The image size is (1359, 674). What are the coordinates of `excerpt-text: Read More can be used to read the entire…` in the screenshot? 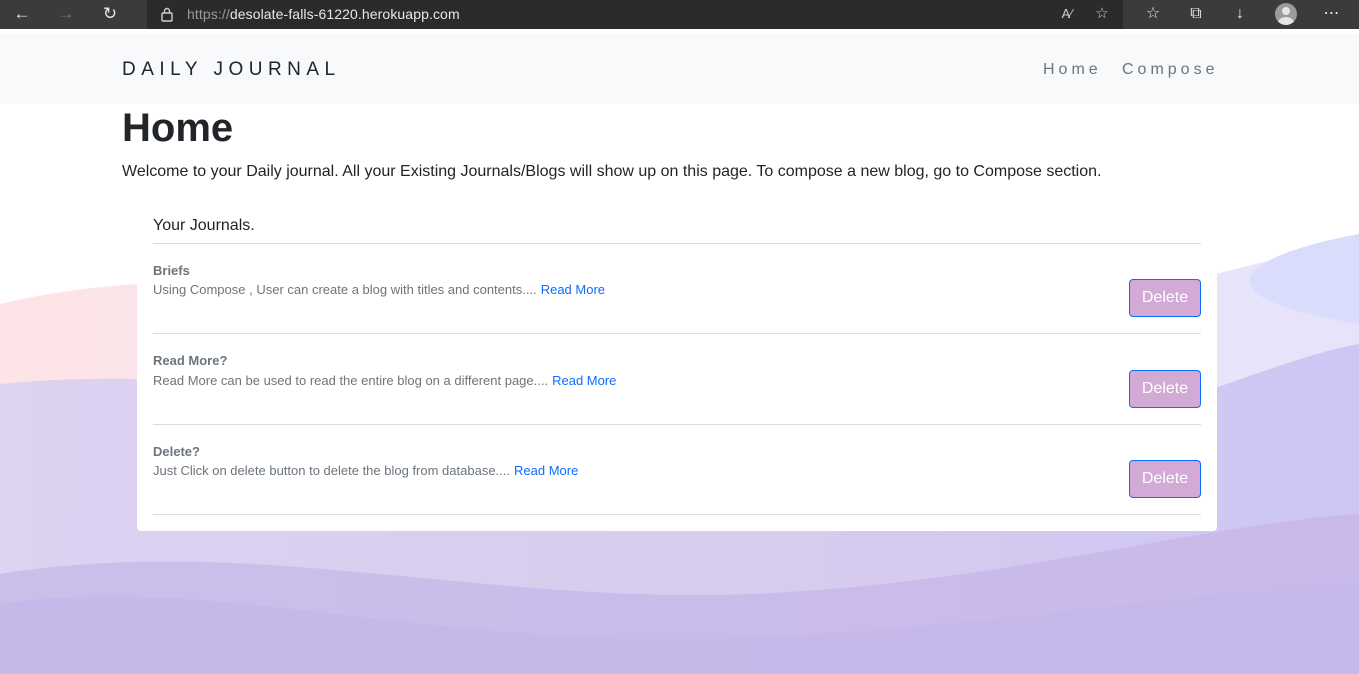 It's located at (351, 380).